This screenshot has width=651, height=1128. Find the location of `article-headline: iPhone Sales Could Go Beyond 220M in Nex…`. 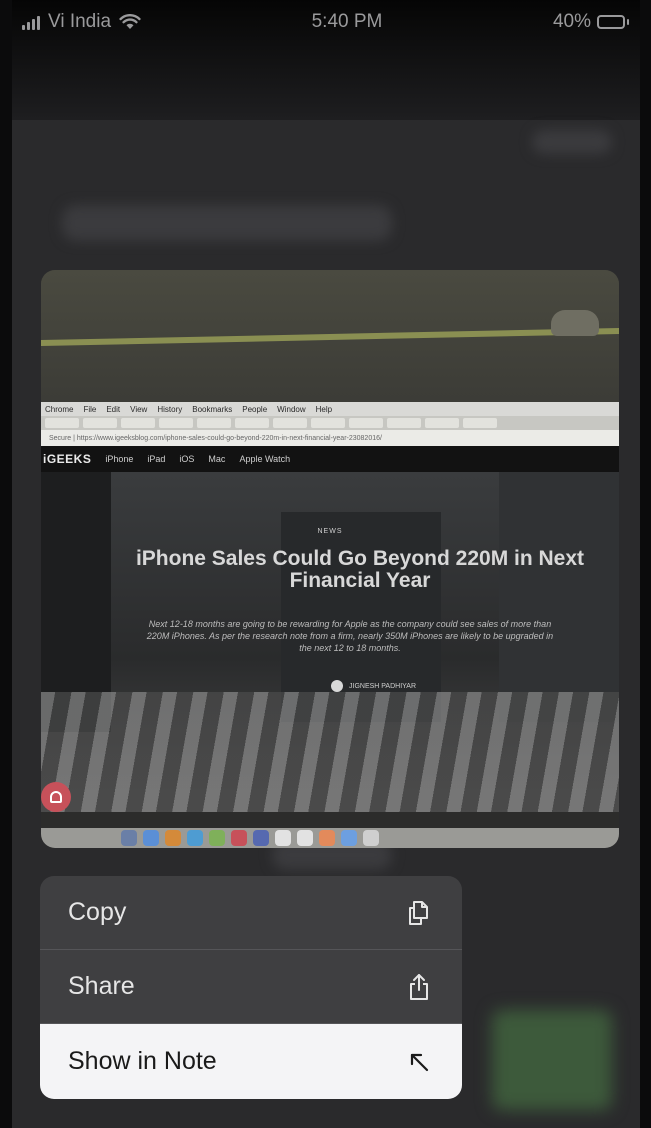

article-headline: iPhone Sales Could Go Beyond 220M in Nex… is located at coordinates (360, 569).